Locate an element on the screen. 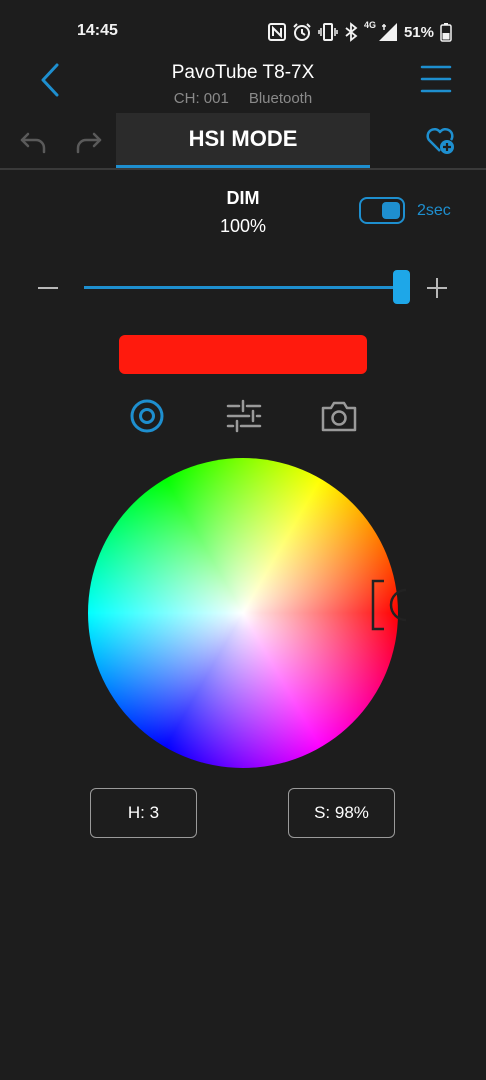 The width and height of the screenshot is (486, 1080). dim-slider-fill is located at coordinates (243, 287).